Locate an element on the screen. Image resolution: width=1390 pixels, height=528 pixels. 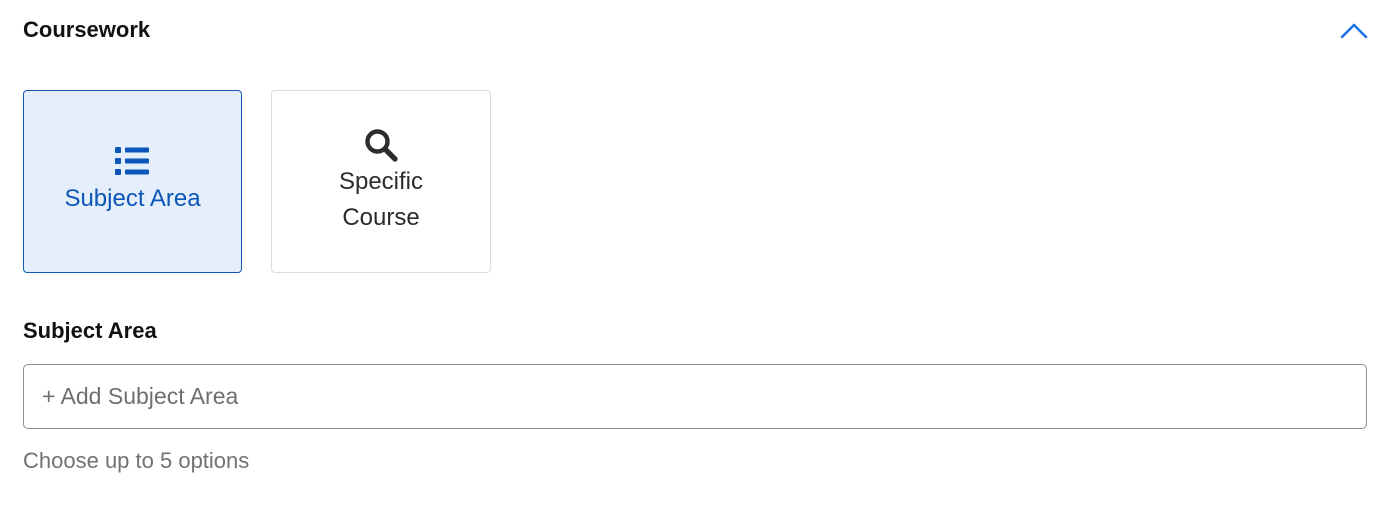
option-card-label: Subject Area is located at coordinates (132, 198).